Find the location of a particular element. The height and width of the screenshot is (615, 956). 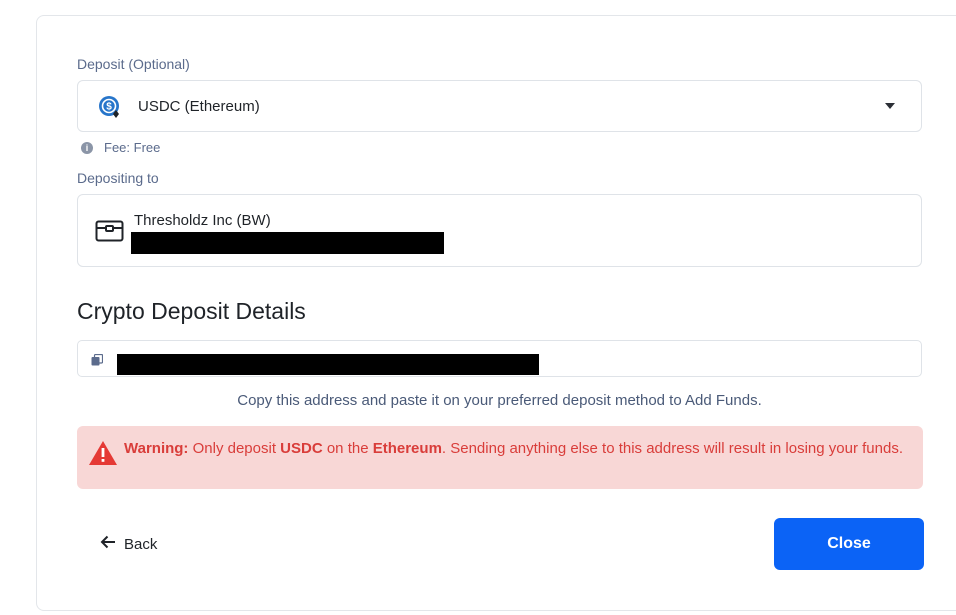

usdc-coin-icon: $ is located at coordinates (109, 106).